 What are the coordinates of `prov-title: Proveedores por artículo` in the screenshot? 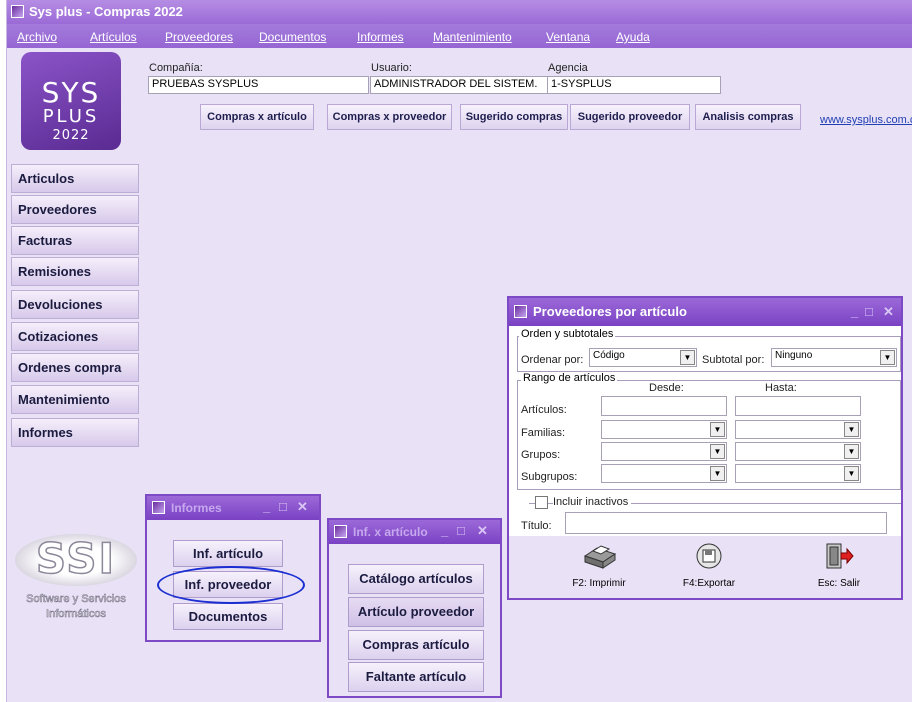 It's located at (610, 311).